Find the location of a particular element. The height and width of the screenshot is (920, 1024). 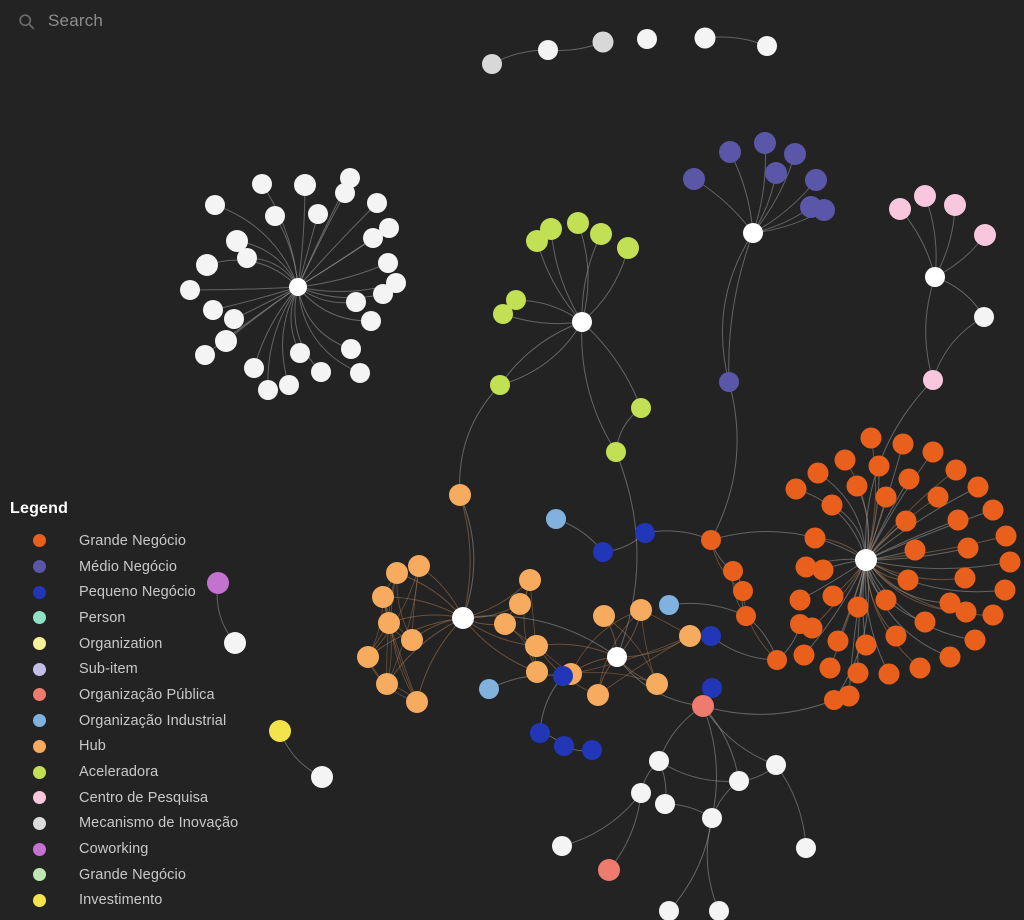

legend-item: Pequeno Negócio is located at coordinates (124, 592).